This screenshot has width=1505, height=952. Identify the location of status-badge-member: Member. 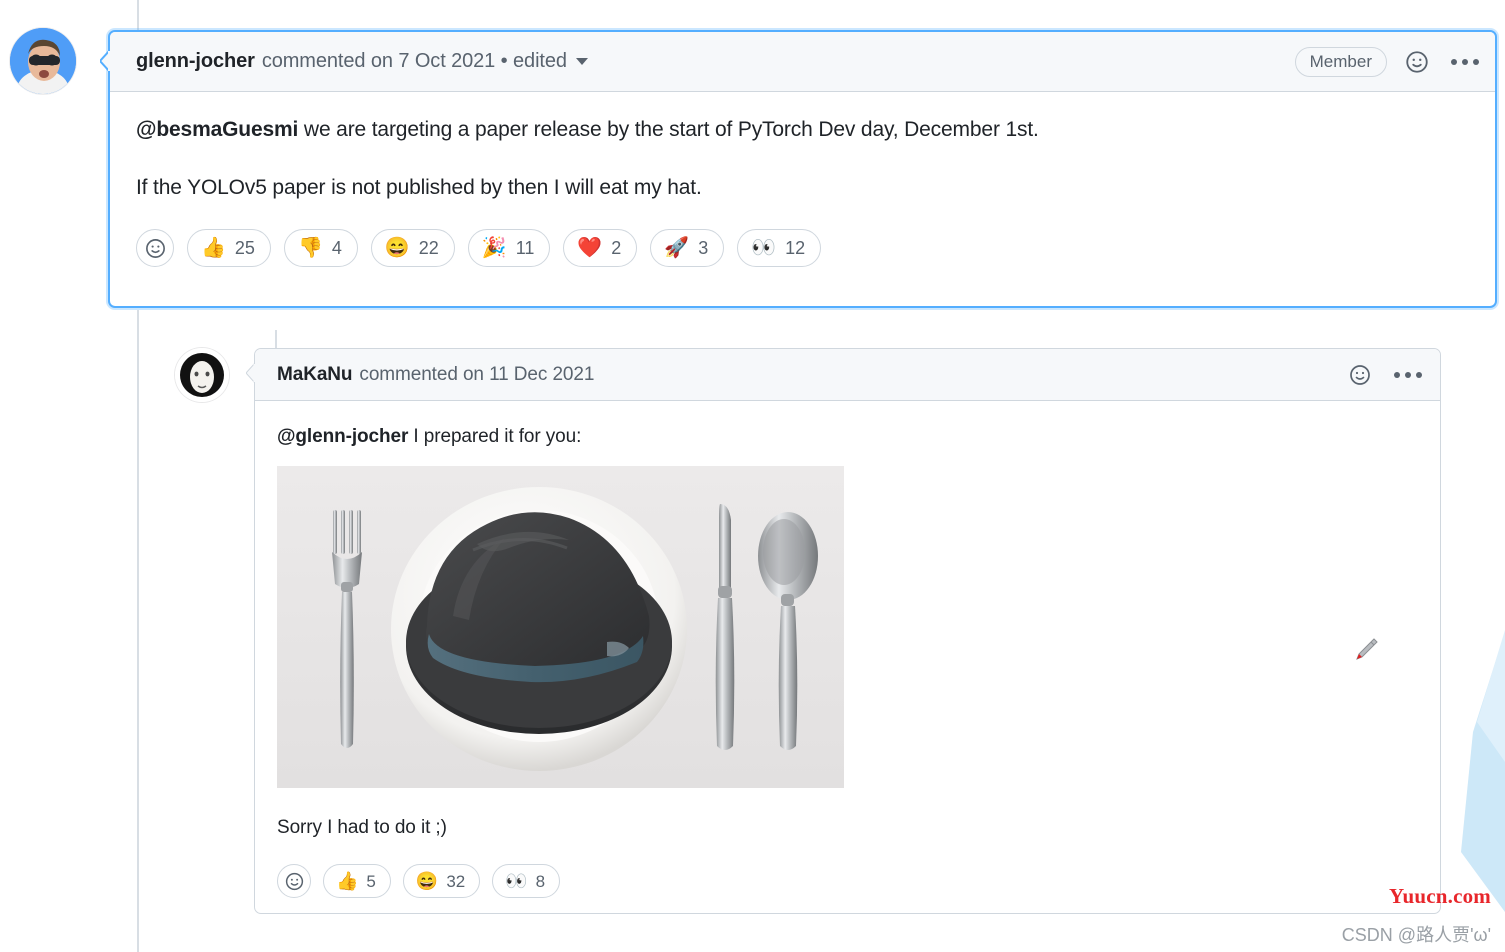
(1340, 61).